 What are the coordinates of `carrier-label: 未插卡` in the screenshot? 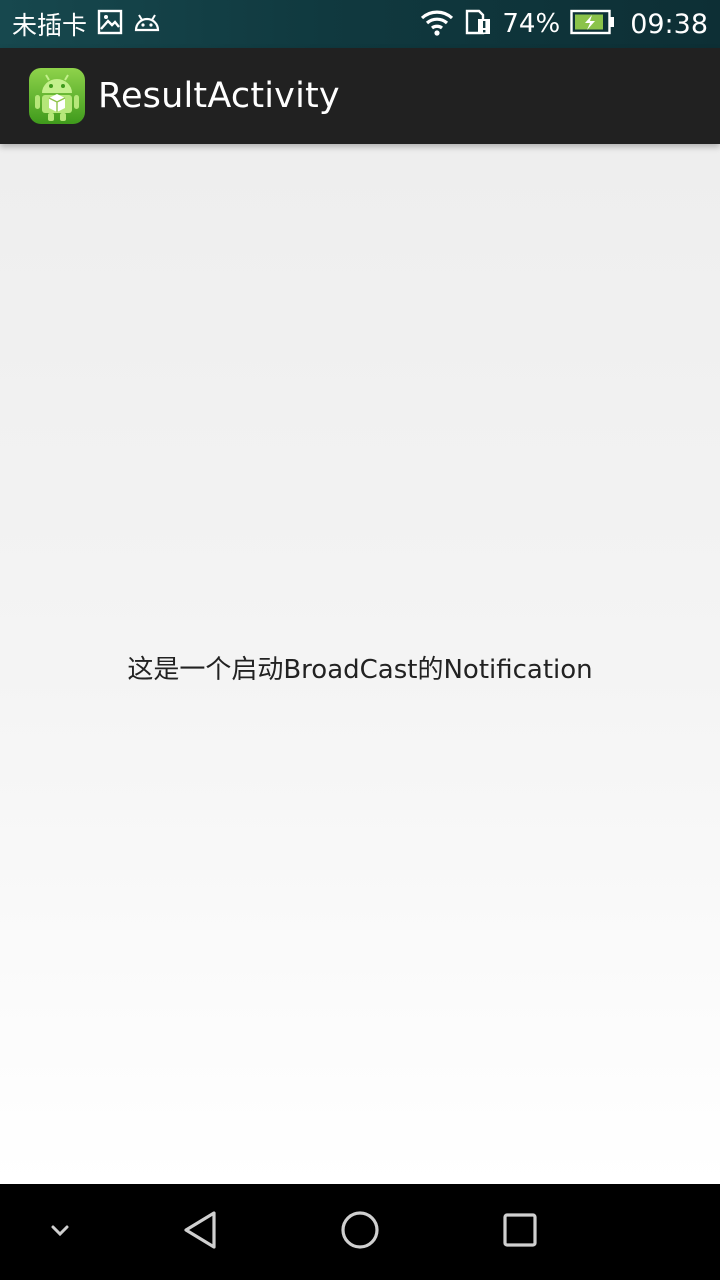 It's located at (50, 25).